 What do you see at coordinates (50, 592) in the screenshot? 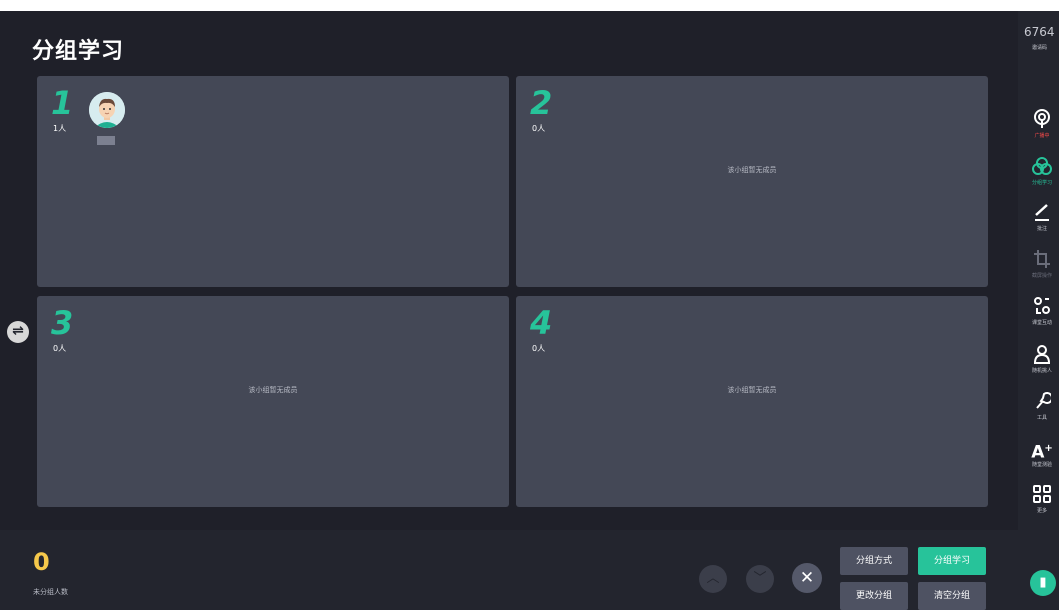
I see `unassigned-label: 未分组人数` at bounding box center [50, 592].